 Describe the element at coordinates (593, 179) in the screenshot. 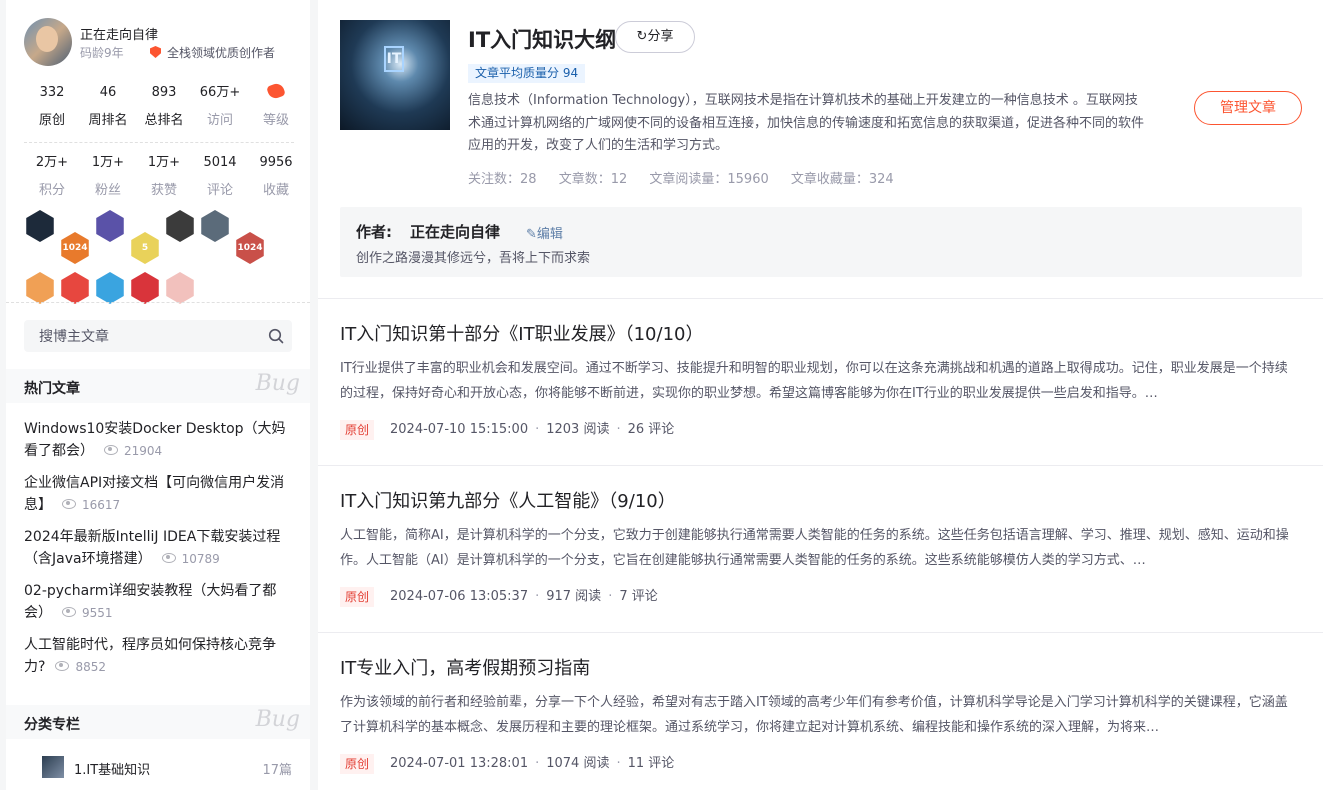

I see `meta-article-count: 文章数：12` at that location.